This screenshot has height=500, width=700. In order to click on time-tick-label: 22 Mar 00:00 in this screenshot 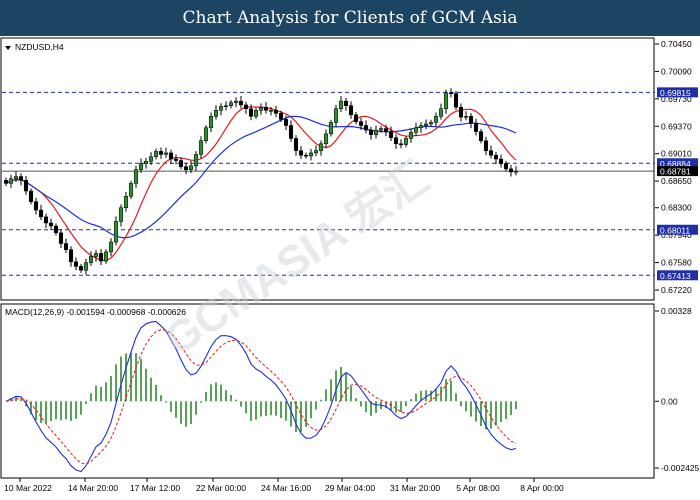, I will do `click(221, 488)`.